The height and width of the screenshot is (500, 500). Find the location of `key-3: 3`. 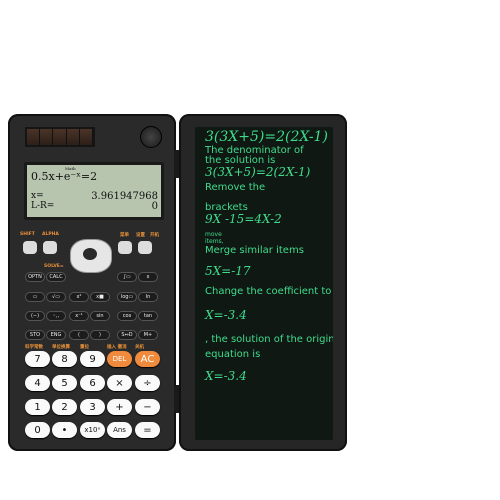

key-3: 3 is located at coordinates (92, 407).